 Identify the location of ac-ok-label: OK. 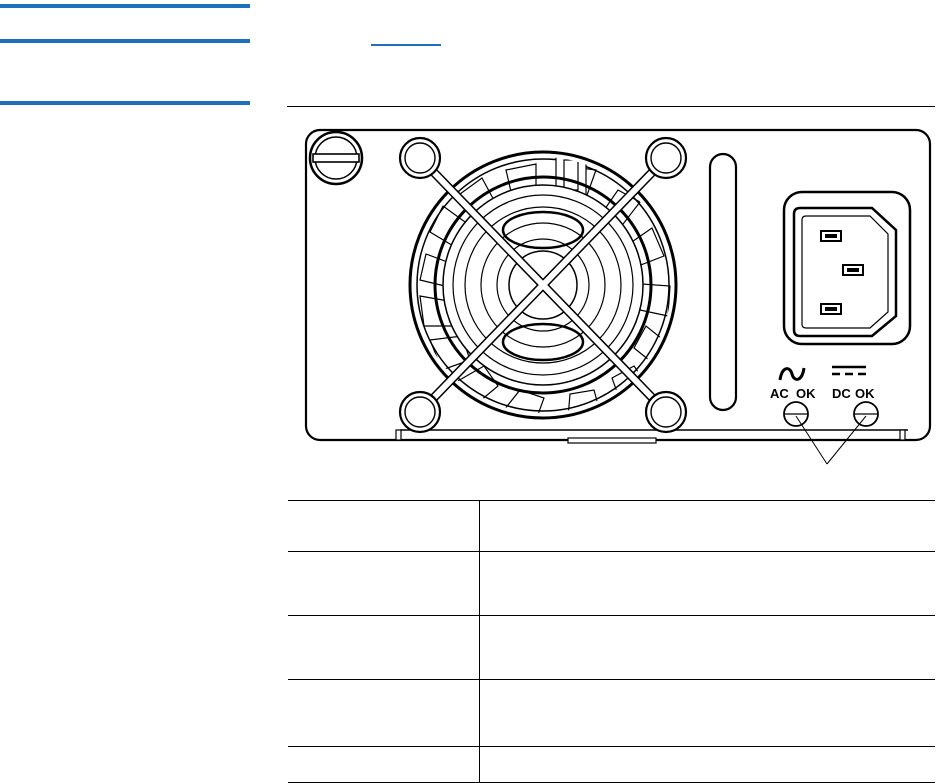
(806, 393).